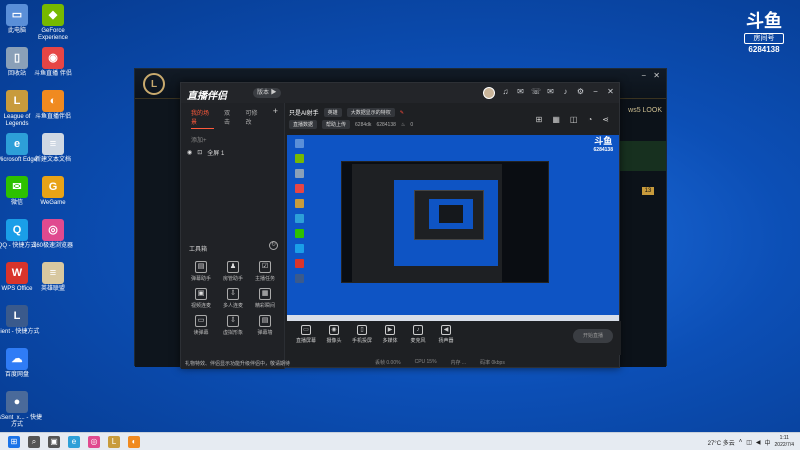 This screenshot has height=450, width=800. Describe the element at coordinates (232, 152) in the screenshot. I see `scene-item: ◉ ⊡ 全屏 1` at that location.